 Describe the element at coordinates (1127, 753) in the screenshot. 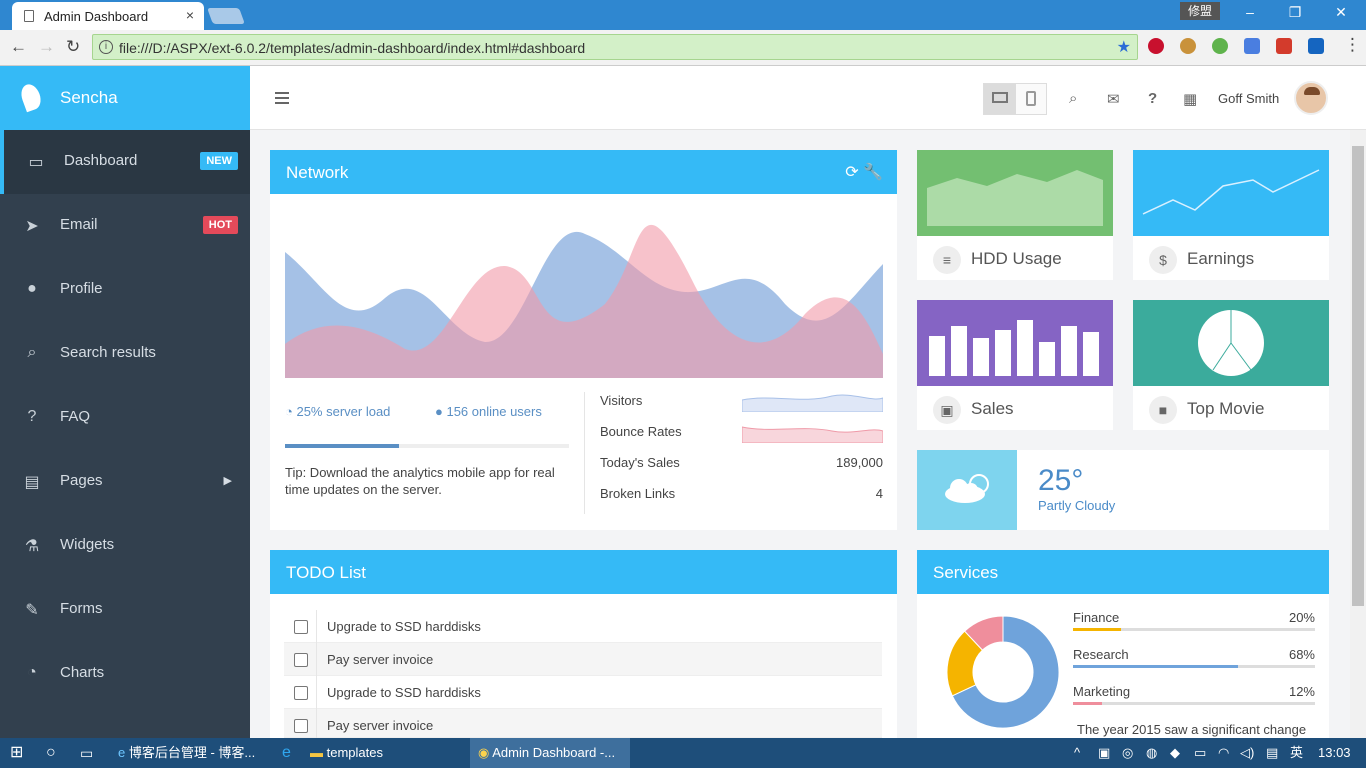

I see `tray-app-icon: ◎` at that location.